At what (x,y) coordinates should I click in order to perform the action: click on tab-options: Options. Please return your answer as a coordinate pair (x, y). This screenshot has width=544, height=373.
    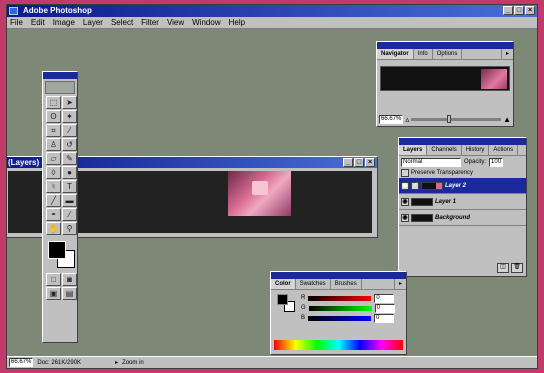
    Looking at the image, I should click on (448, 54).